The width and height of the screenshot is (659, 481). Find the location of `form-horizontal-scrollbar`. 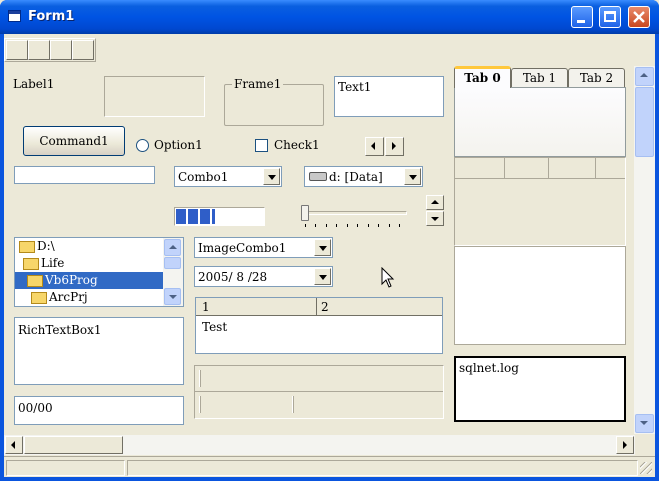

form-horizontal-scrollbar is located at coordinates (319, 445).